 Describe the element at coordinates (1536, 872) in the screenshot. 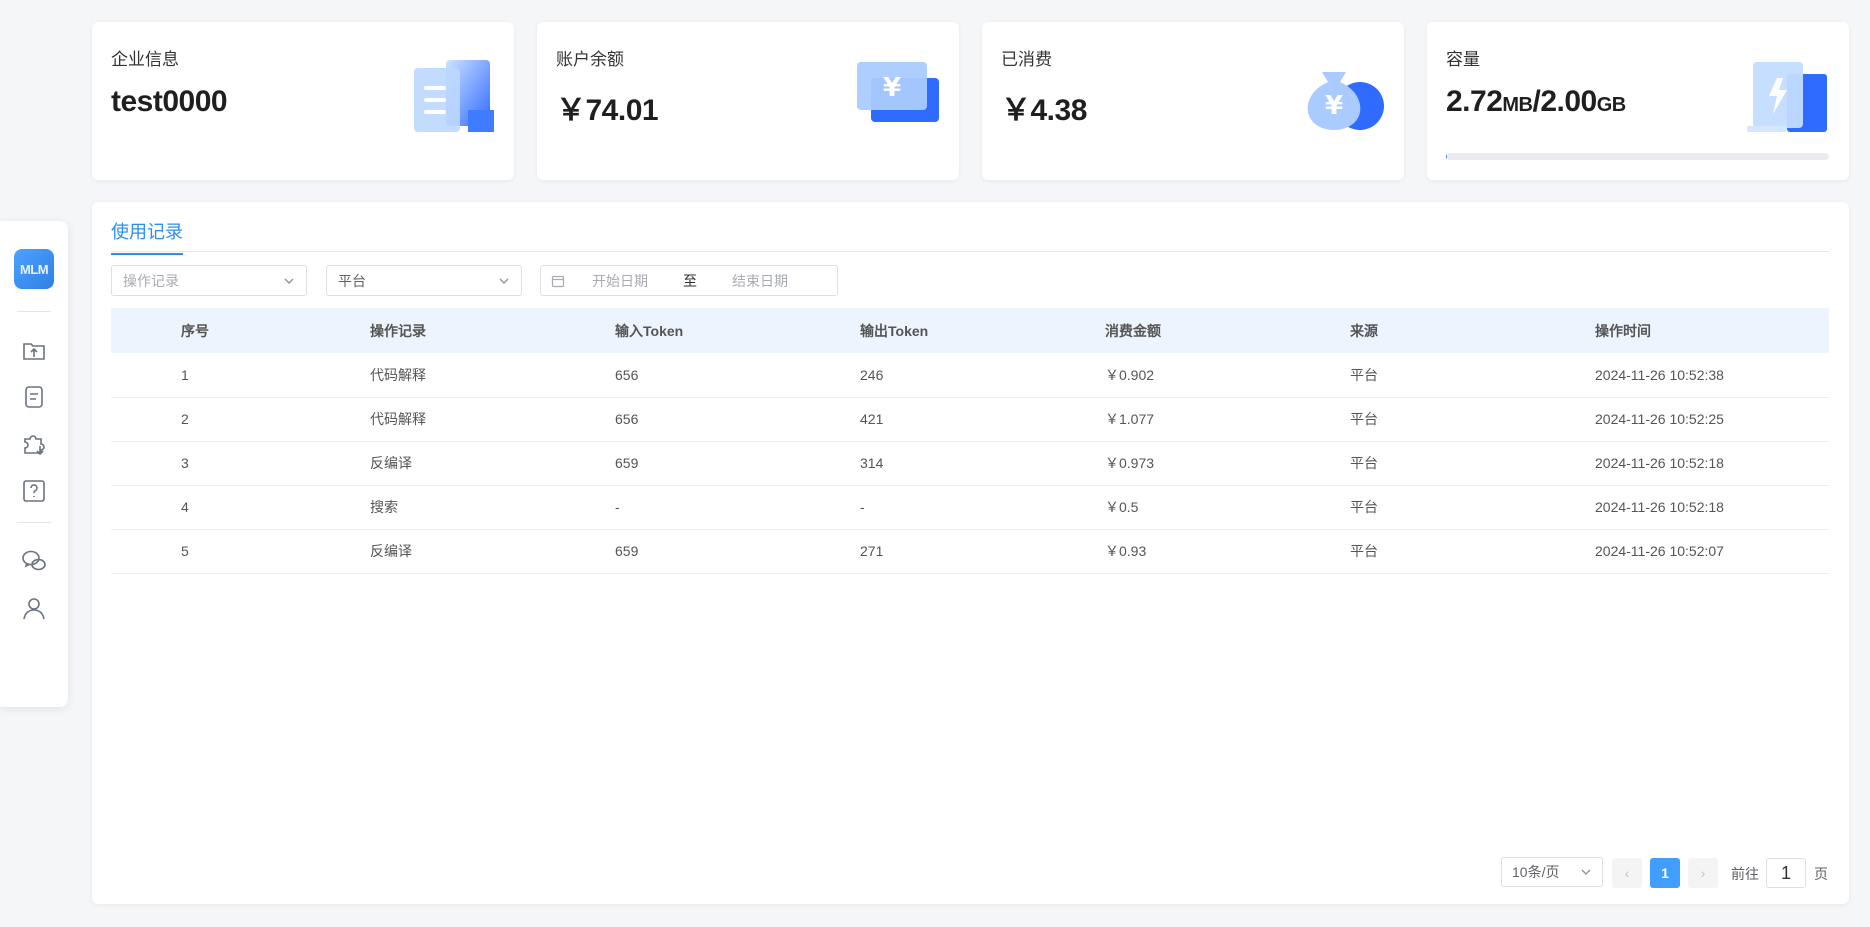

I see `page-size-value: 10条/页` at that location.